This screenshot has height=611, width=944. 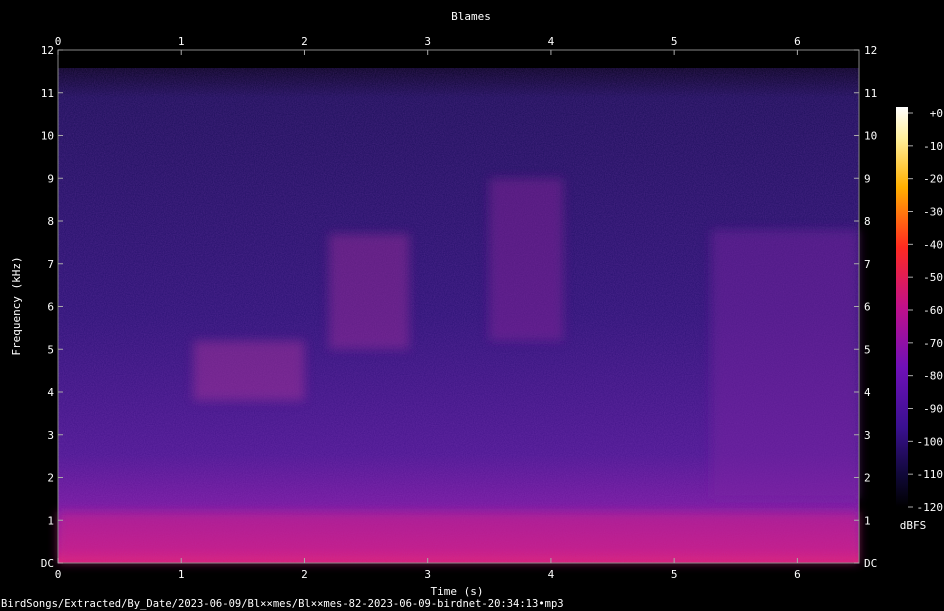 What do you see at coordinates (870, 93) in the screenshot?
I see `y-tick-label-right: 11` at bounding box center [870, 93].